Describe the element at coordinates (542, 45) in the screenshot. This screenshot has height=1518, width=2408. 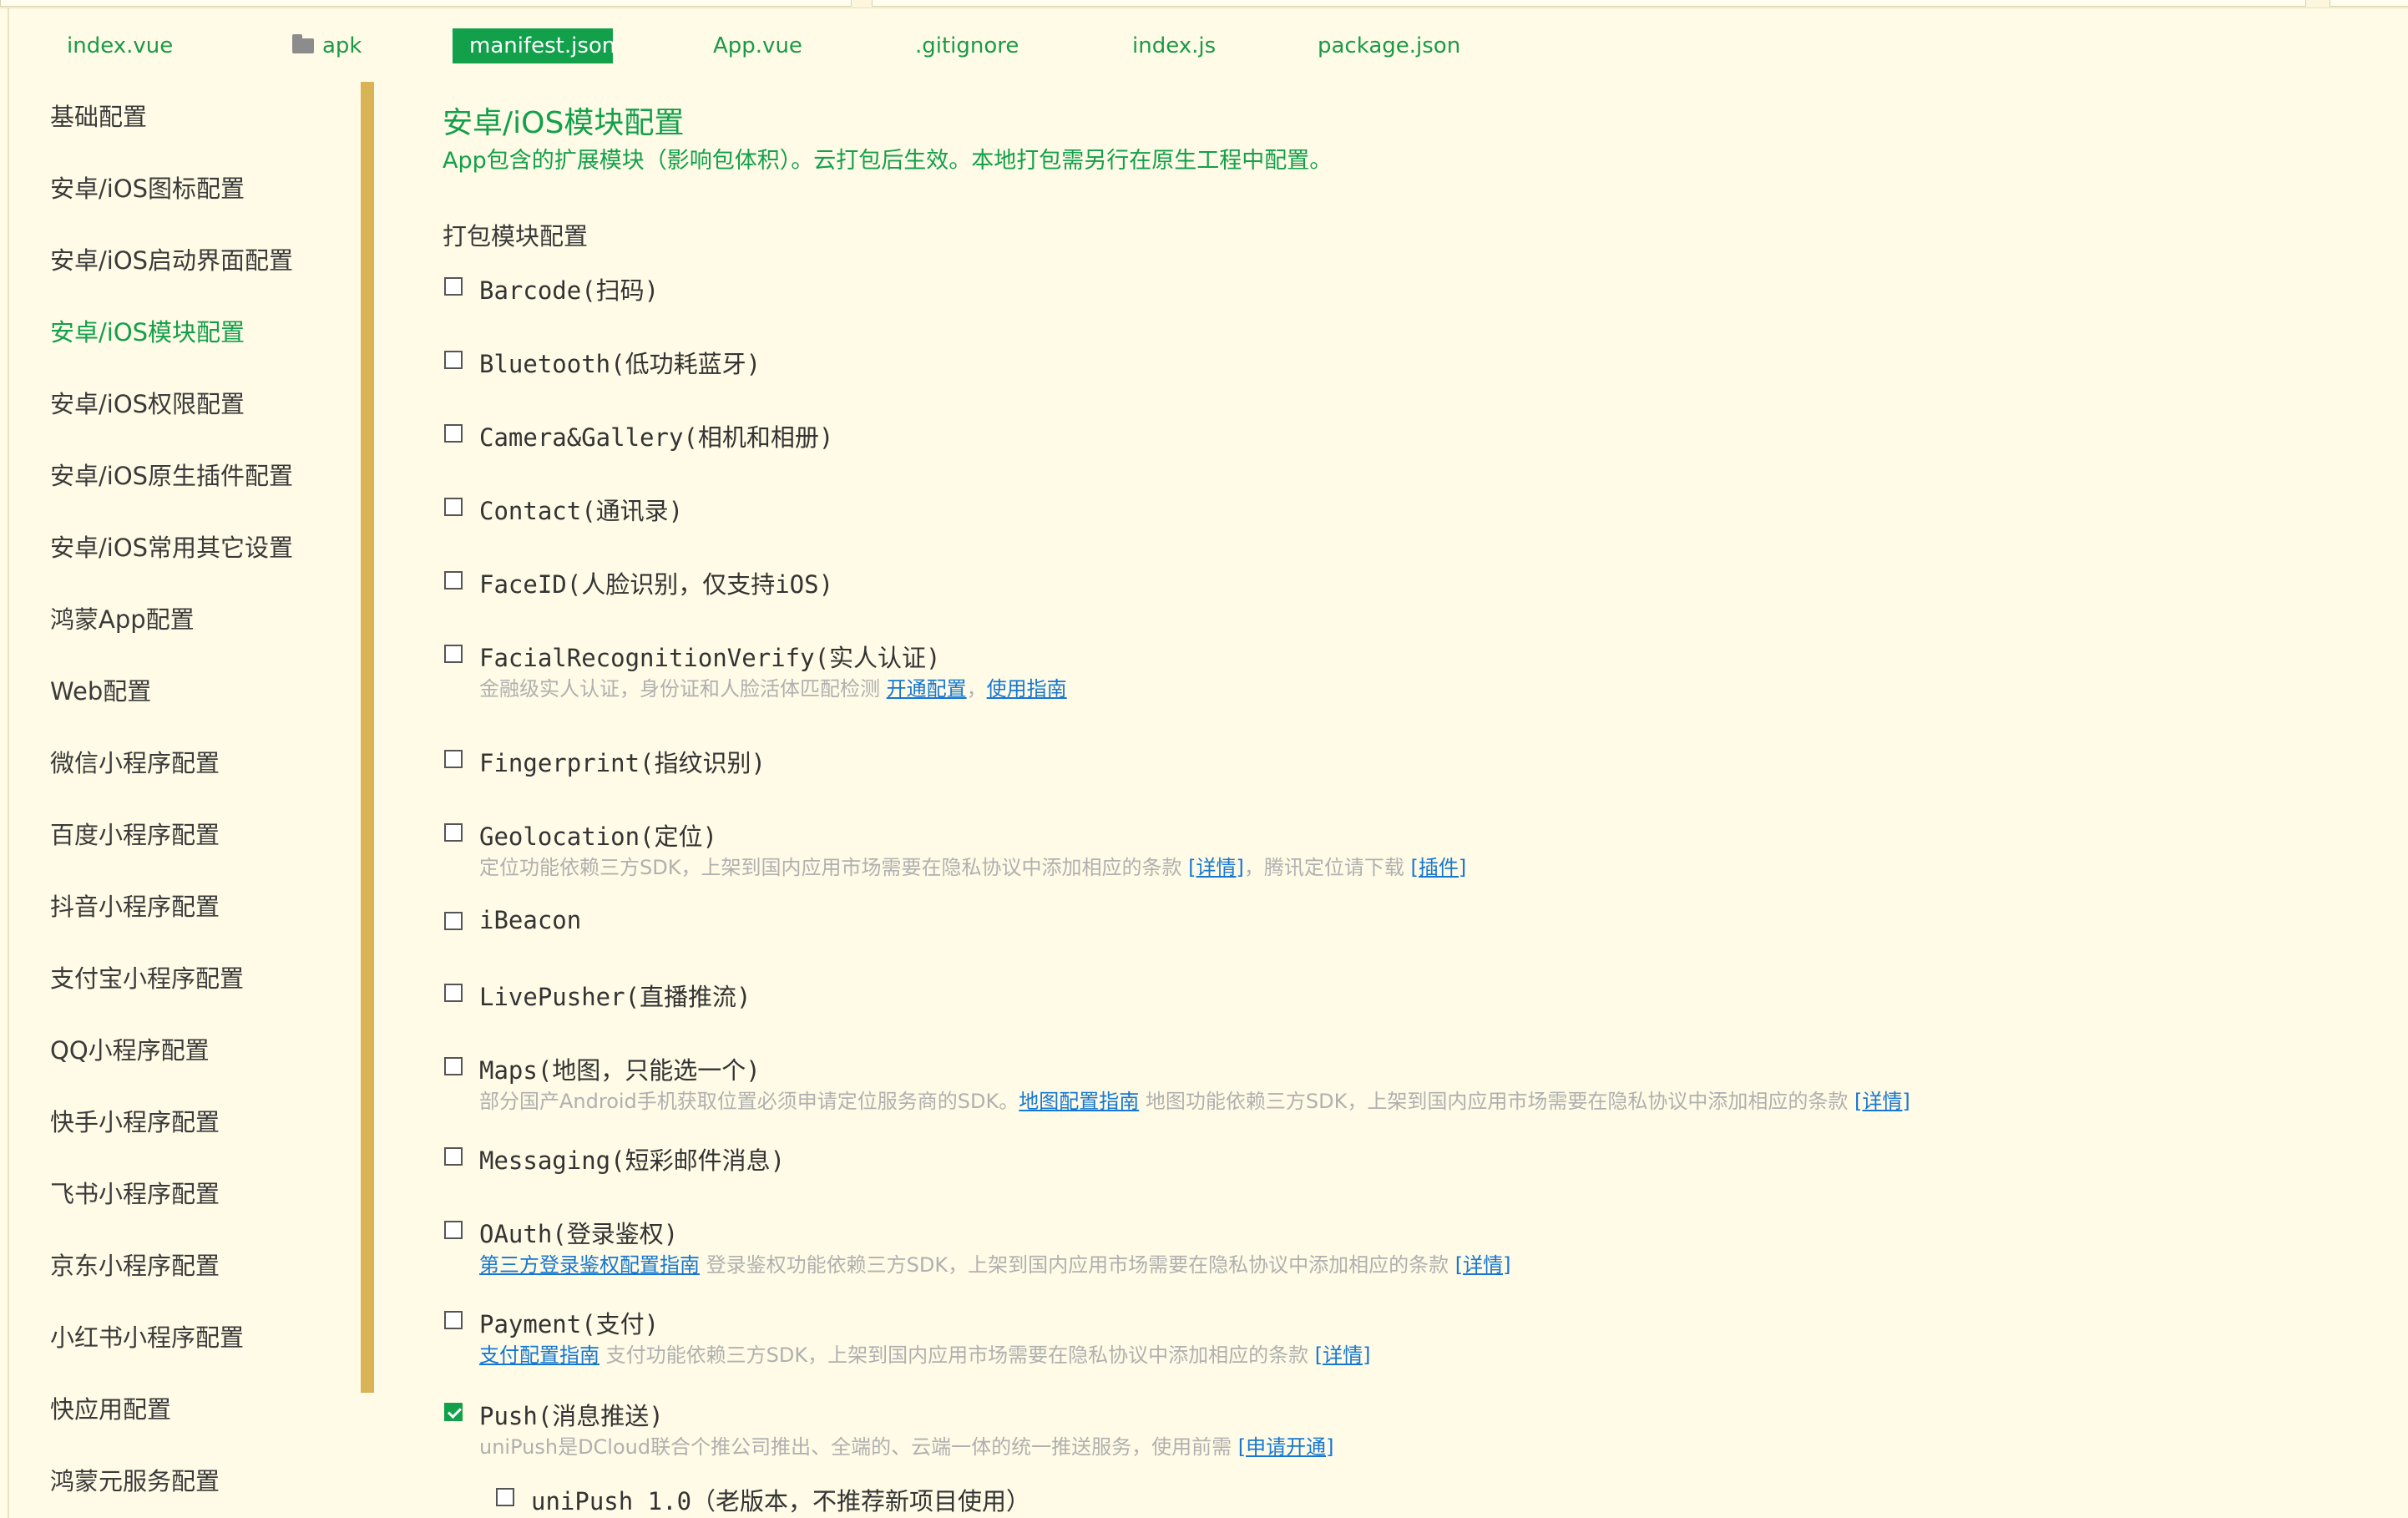
I see `tab-label: manifest.json` at that location.